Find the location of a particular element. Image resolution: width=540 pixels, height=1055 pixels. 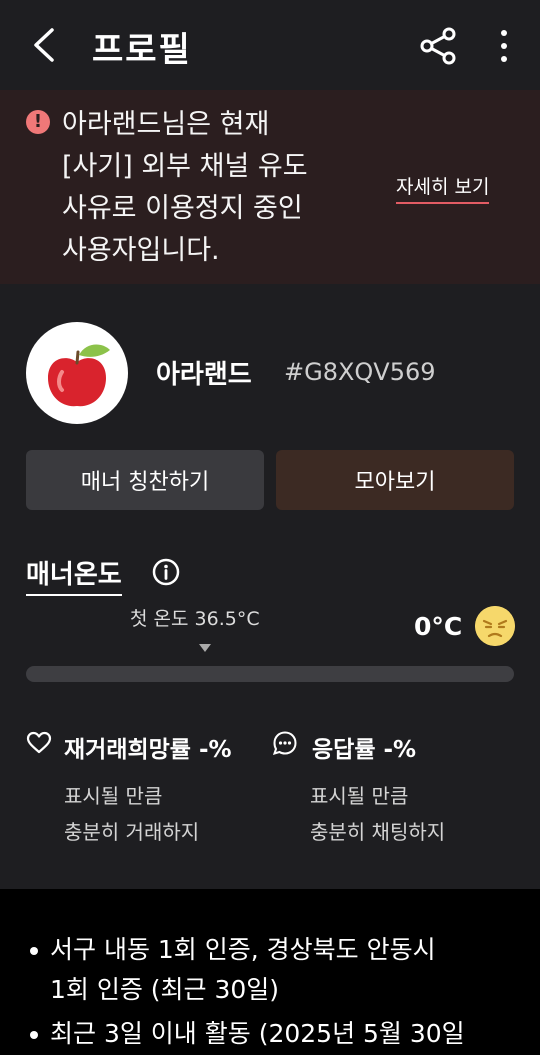

sad-face-icon is located at coordinates (495, 626).